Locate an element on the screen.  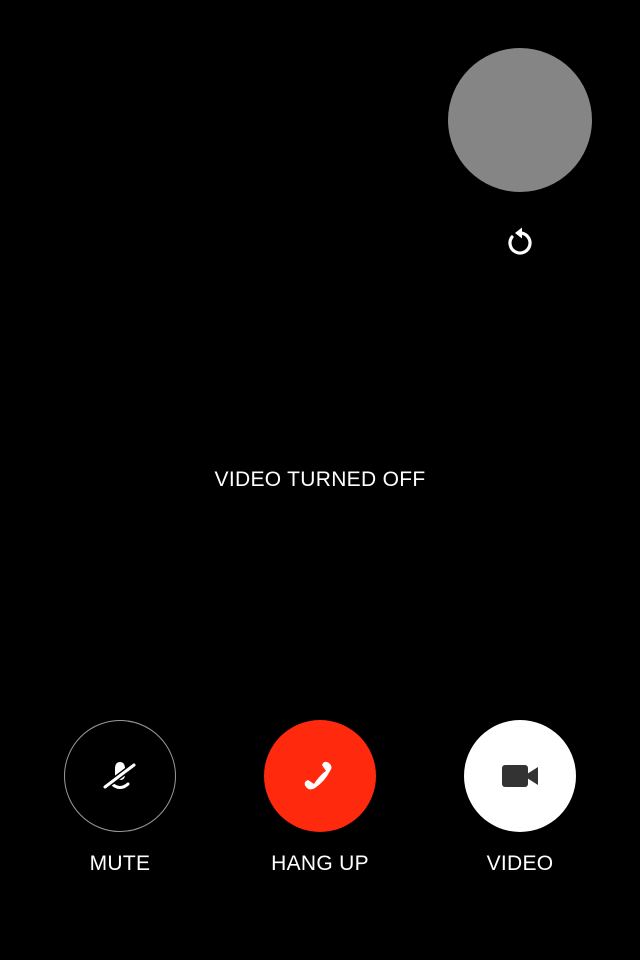
rotate-camera-icon is located at coordinates (520, 241).